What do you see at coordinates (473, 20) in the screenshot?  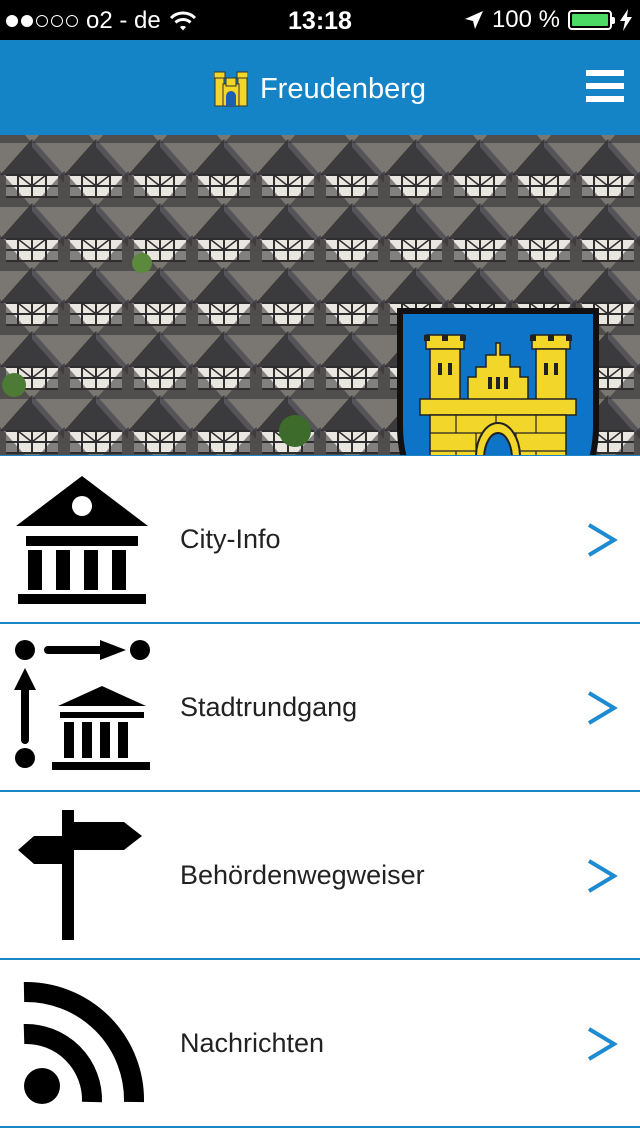 I see `location-arrow-icon` at bounding box center [473, 20].